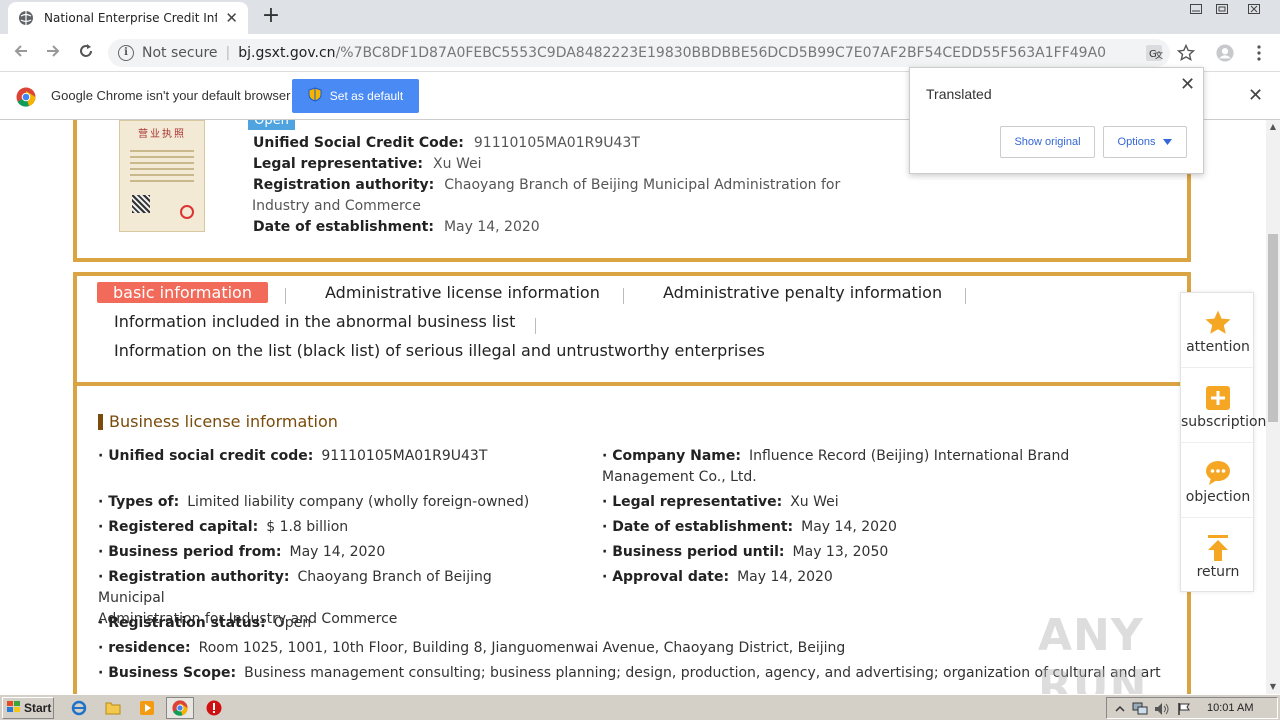  What do you see at coordinates (162, 134) in the screenshot?
I see `license-header: 营业执照` at bounding box center [162, 134].